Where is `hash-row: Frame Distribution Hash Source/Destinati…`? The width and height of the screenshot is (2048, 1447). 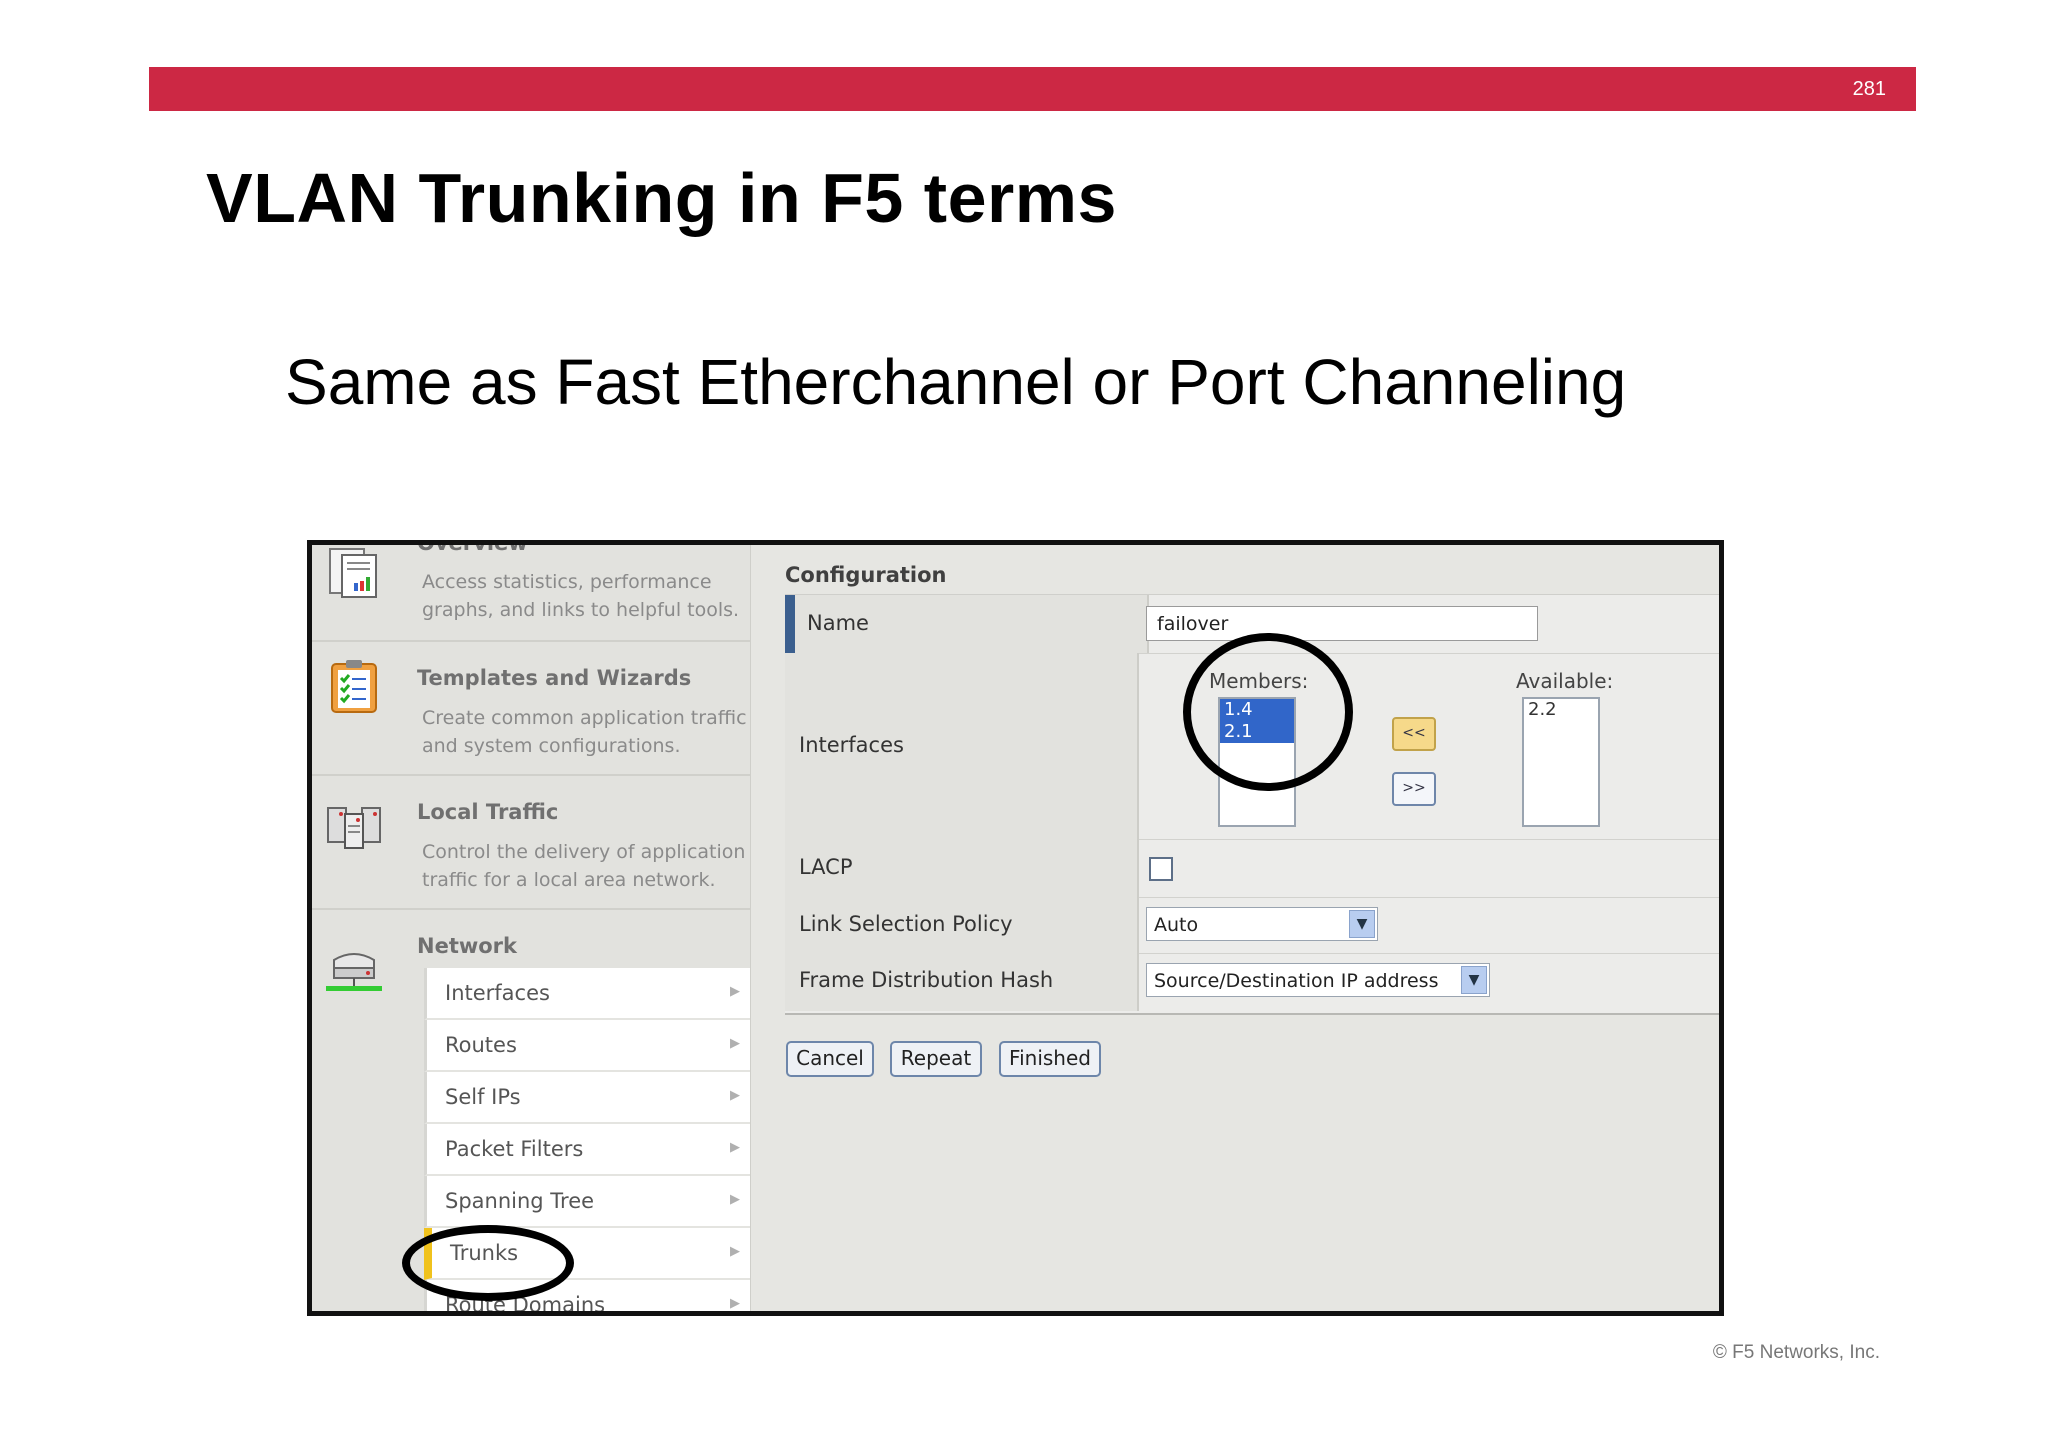
hash-row: Frame Distribution Hash Source/Destinati… is located at coordinates (1252, 982).